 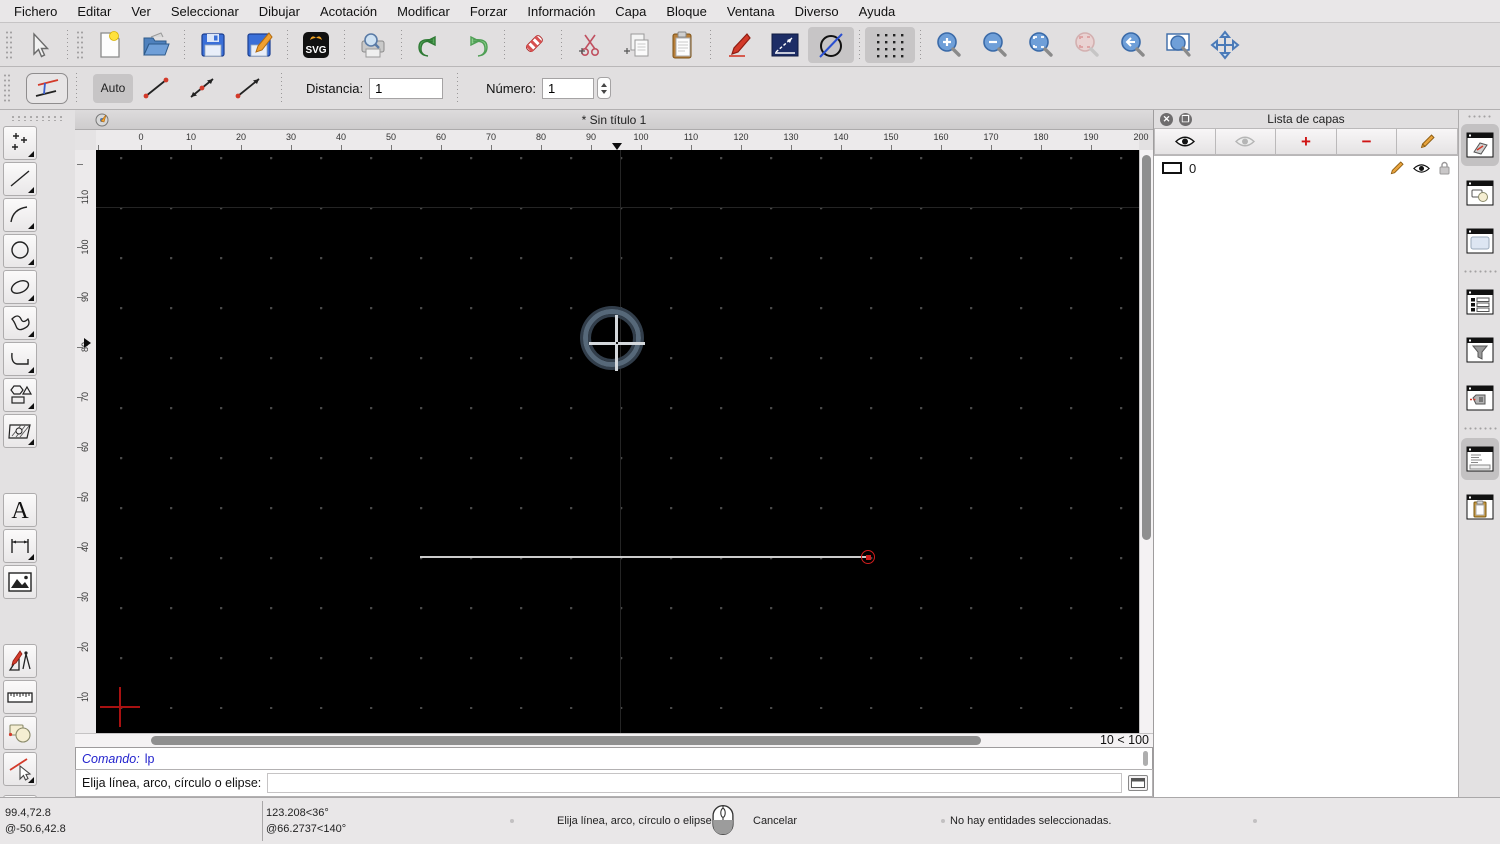 What do you see at coordinates (890, 44) in the screenshot?
I see `grid-toggle-button` at bounding box center [890, 44].